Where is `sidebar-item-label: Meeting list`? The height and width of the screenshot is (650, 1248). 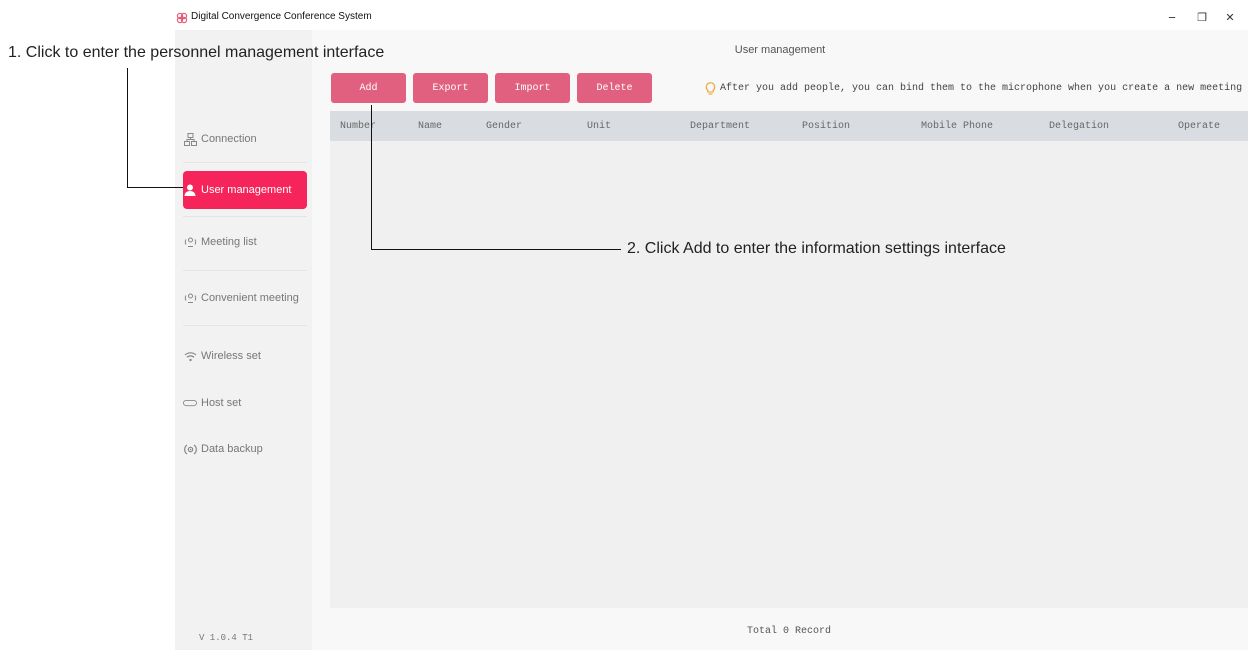 sidebar-item-label: Meeting list is located at coordinates (229, 242).